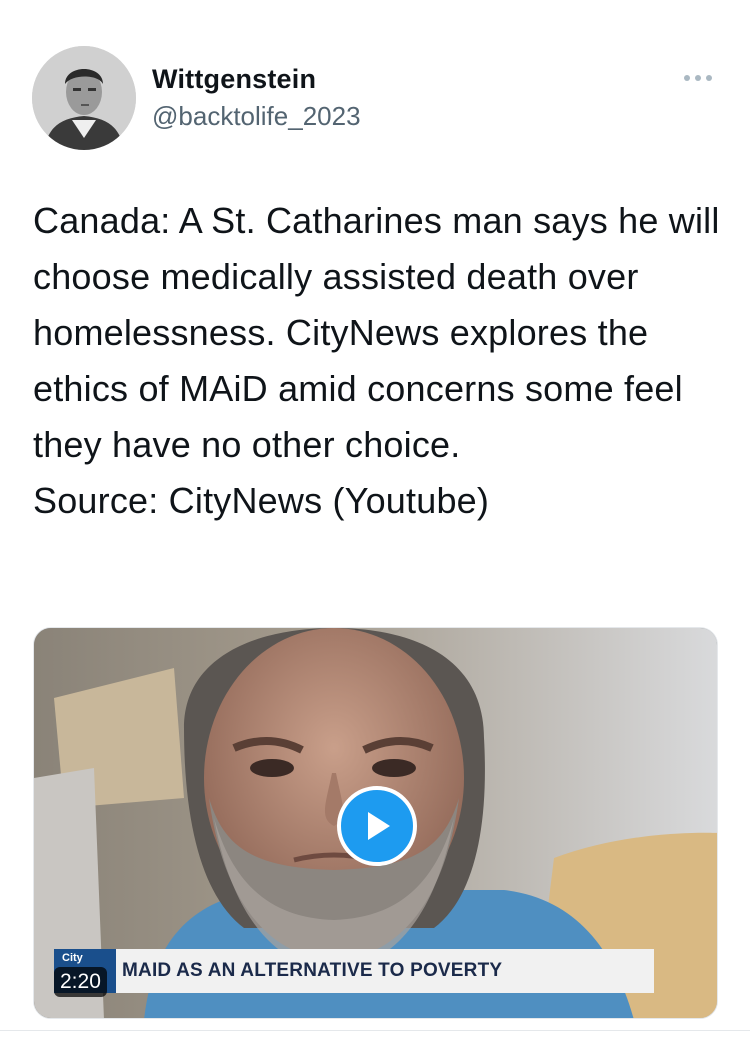 Image resolution: width=750 pixels, height=1038 pixels. I want to click on more-dots-icon, so click(698, 78).